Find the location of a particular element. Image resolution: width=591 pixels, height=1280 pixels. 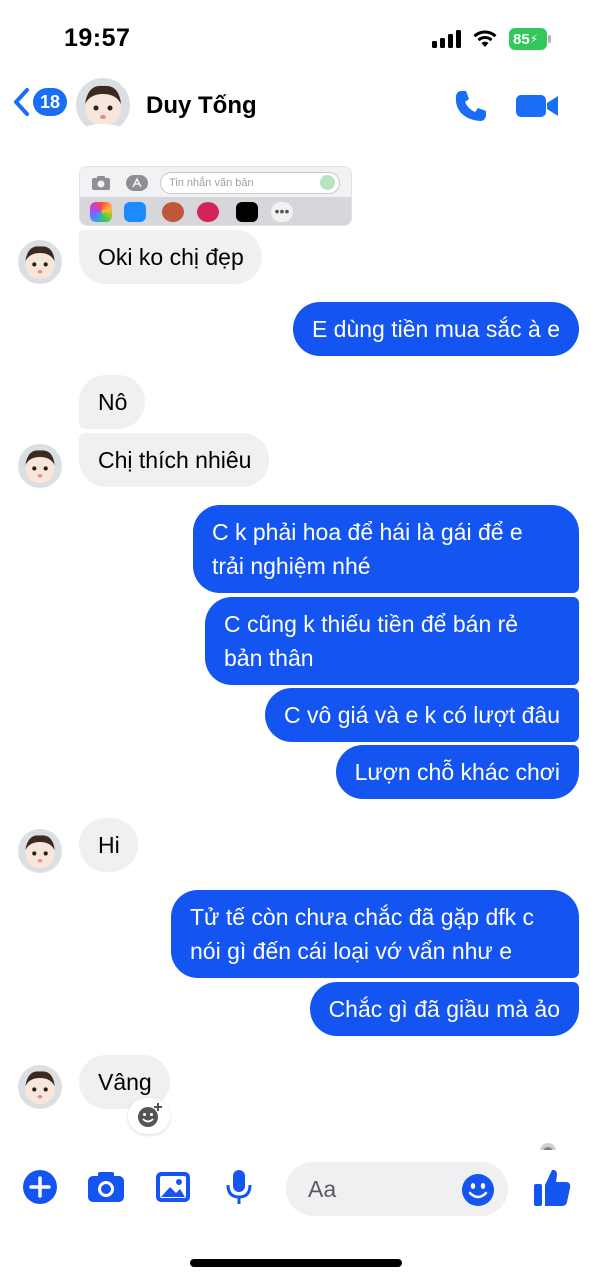

add-reaction-icon is located at coordinates (150, 1115).